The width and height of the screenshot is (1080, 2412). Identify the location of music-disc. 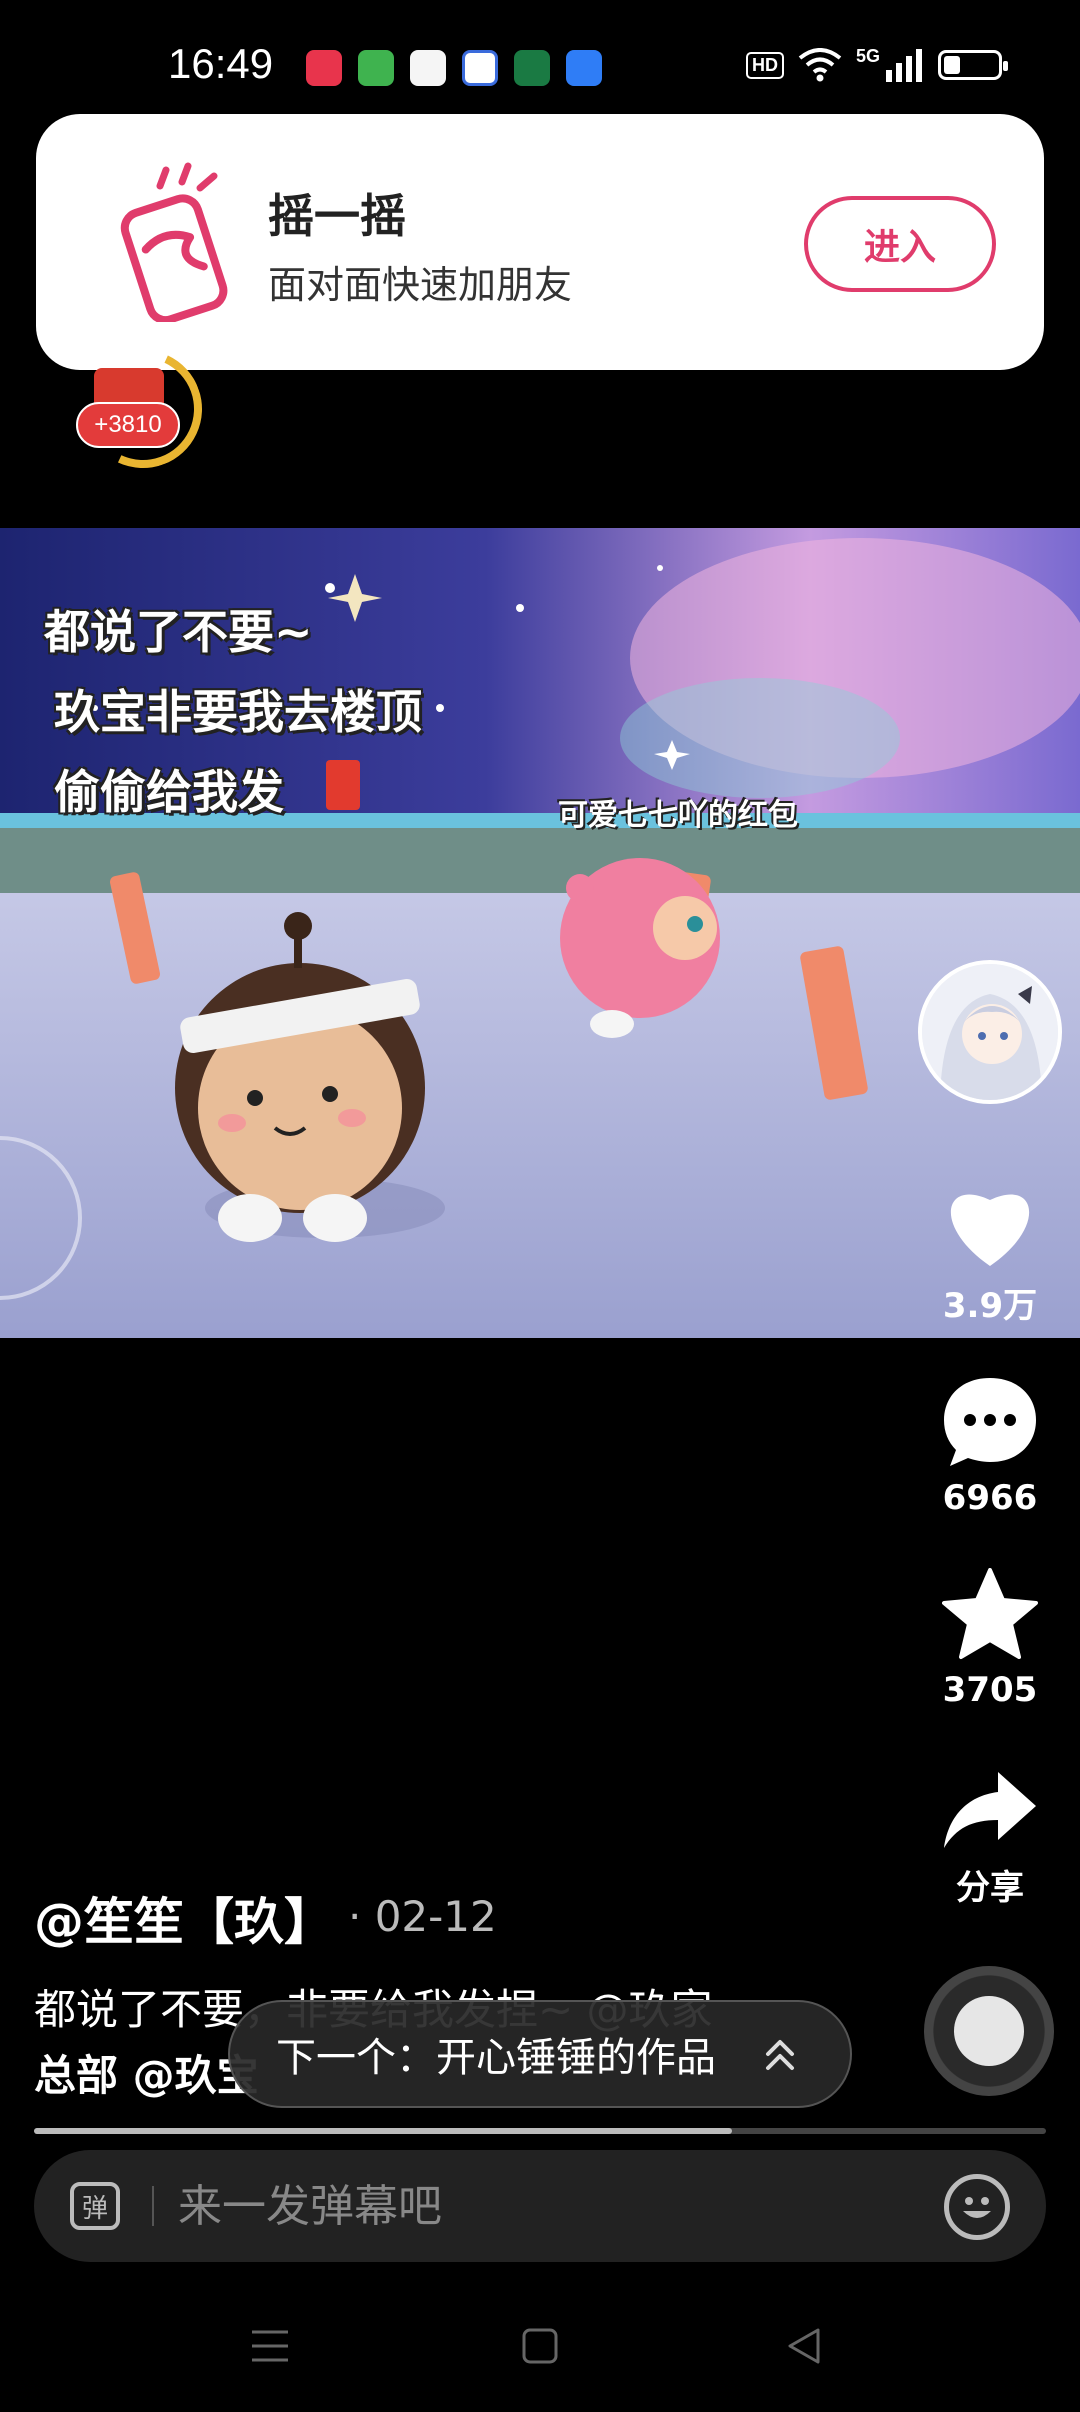
(989, 2031).